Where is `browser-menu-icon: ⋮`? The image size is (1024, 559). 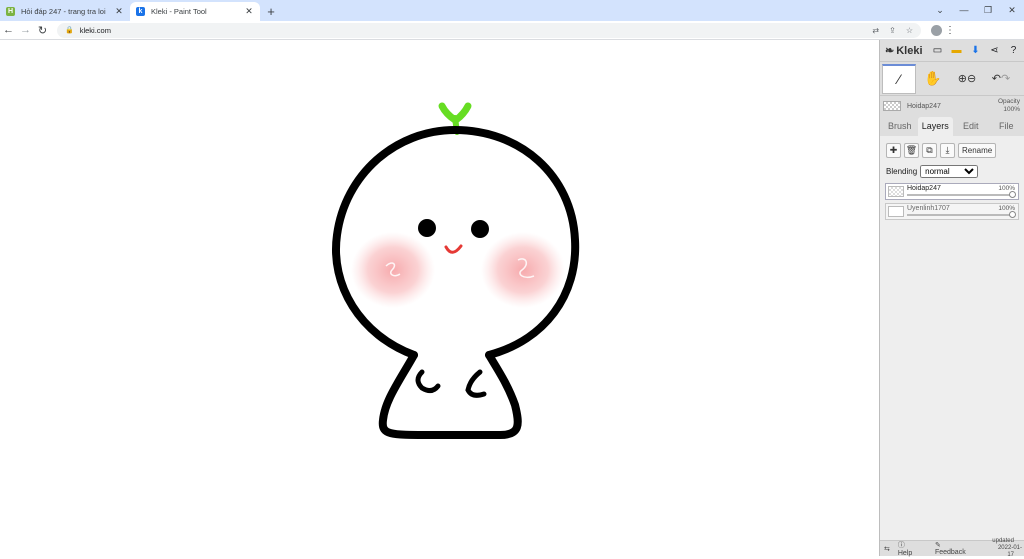
browser-menu-icon: ⋮ is located at coordinates (950, 30).